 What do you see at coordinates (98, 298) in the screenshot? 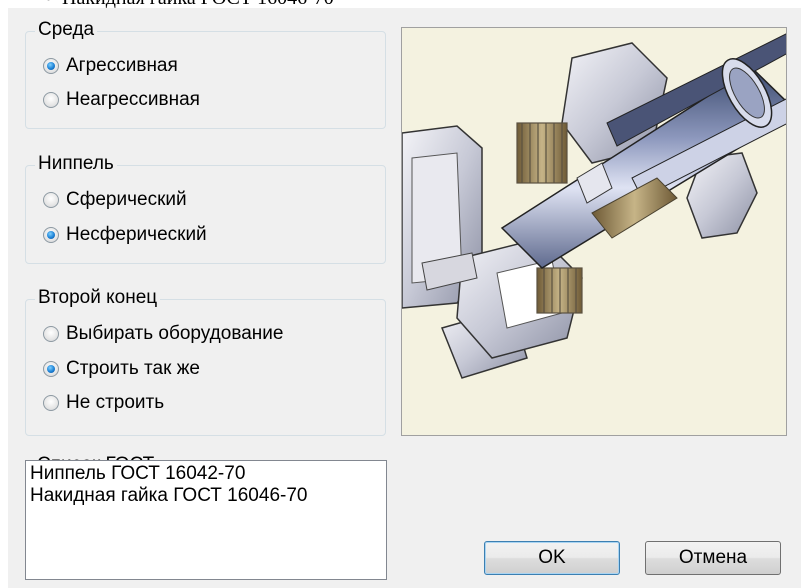
I see `second-end-group-title: Второй конец` at bounding box center [98, 298].